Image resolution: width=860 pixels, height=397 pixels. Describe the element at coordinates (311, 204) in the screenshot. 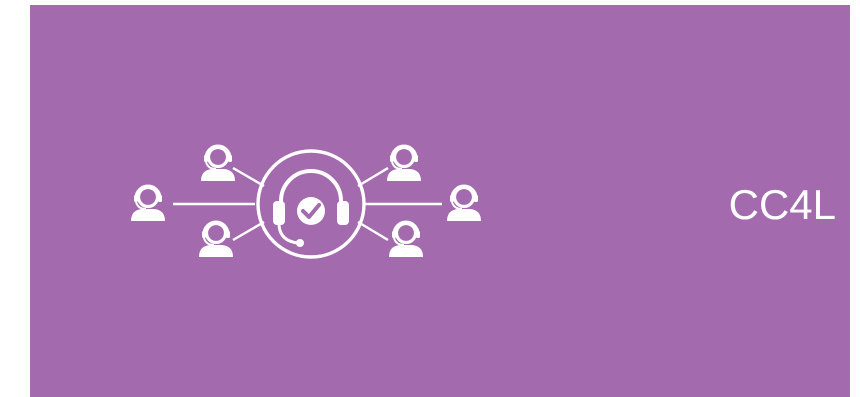

I see `headset-check-icon` at that location.